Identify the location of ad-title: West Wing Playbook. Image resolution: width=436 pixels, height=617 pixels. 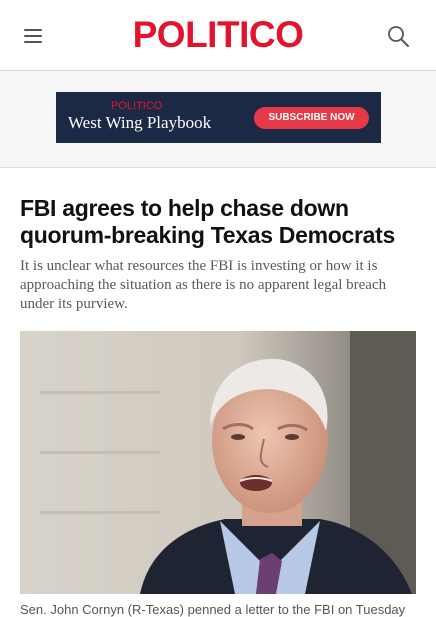
(140, 122).